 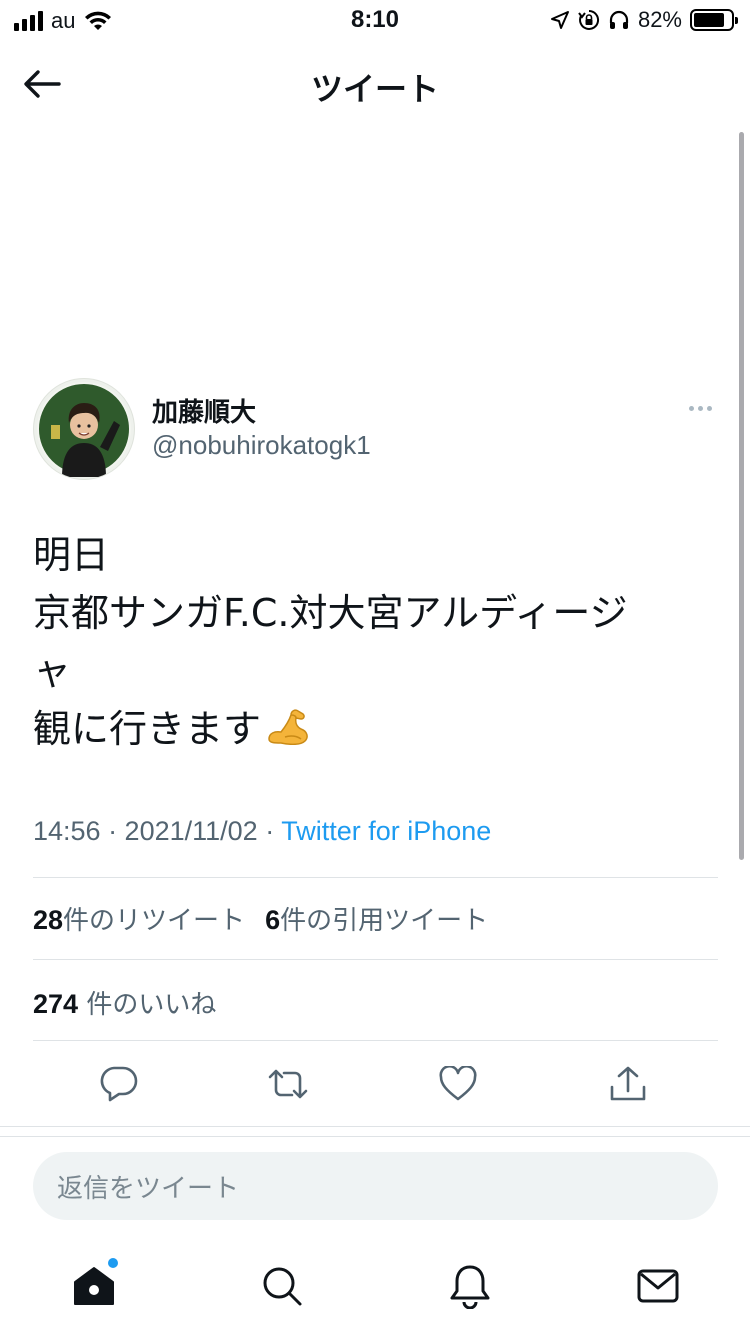 What do you see at coordinates (559, 20) in the screenshot?
I see `location-arrow-icon` at bounding box center [559, 20].